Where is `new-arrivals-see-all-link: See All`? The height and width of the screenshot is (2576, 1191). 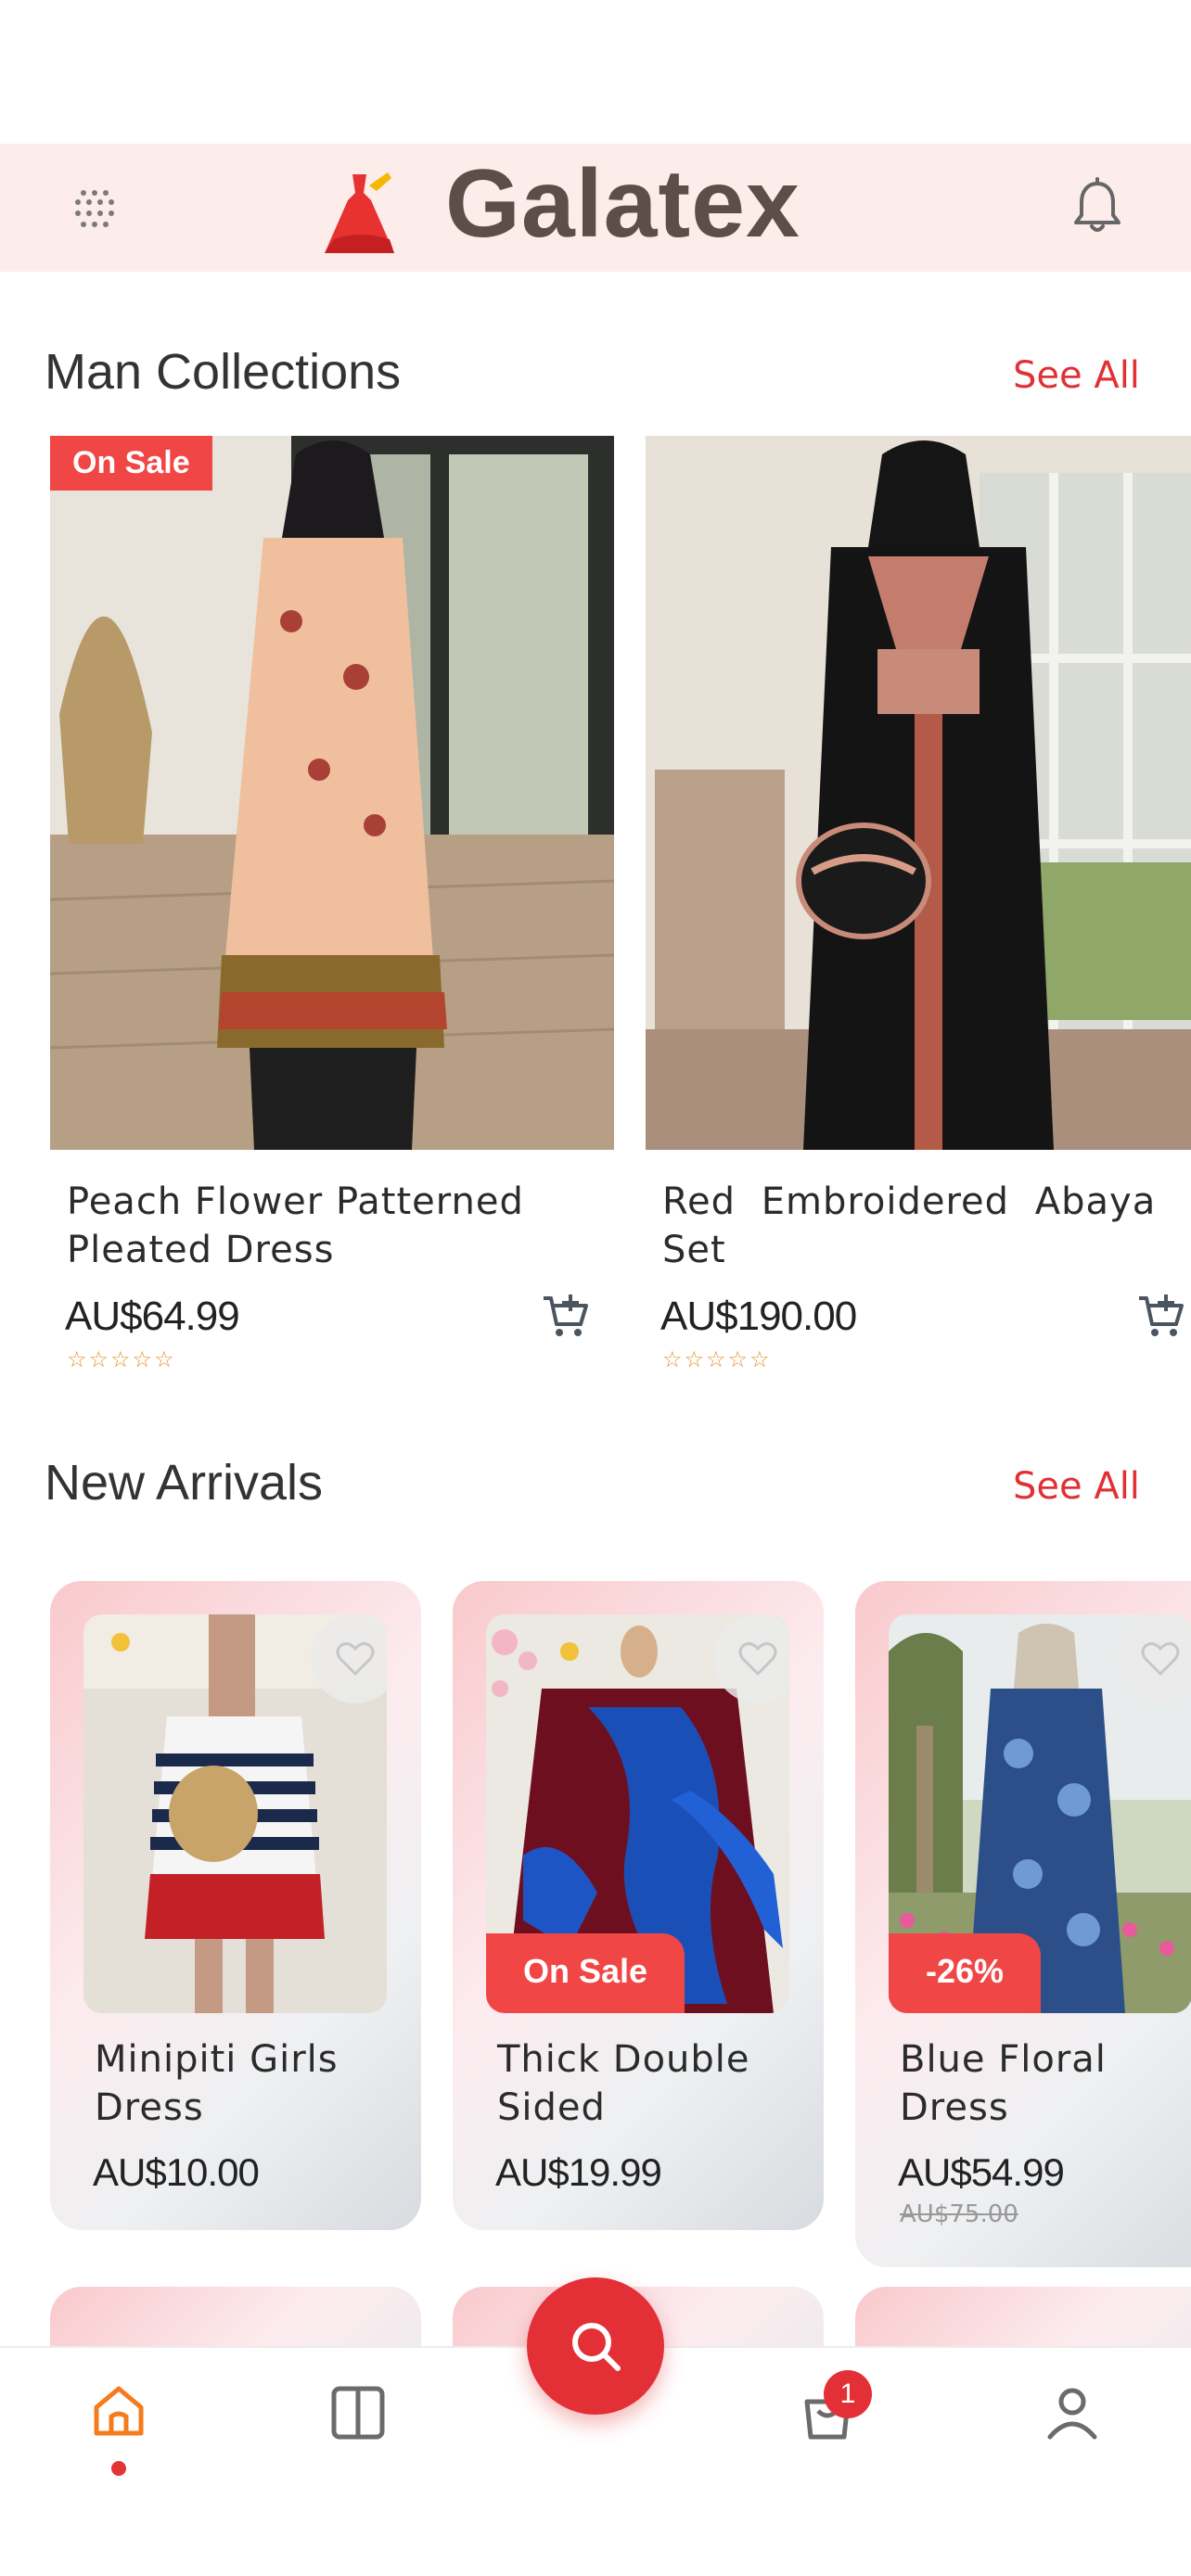 new-arrivals-see-all-link: See All is located at coordinates (1076, 1486).